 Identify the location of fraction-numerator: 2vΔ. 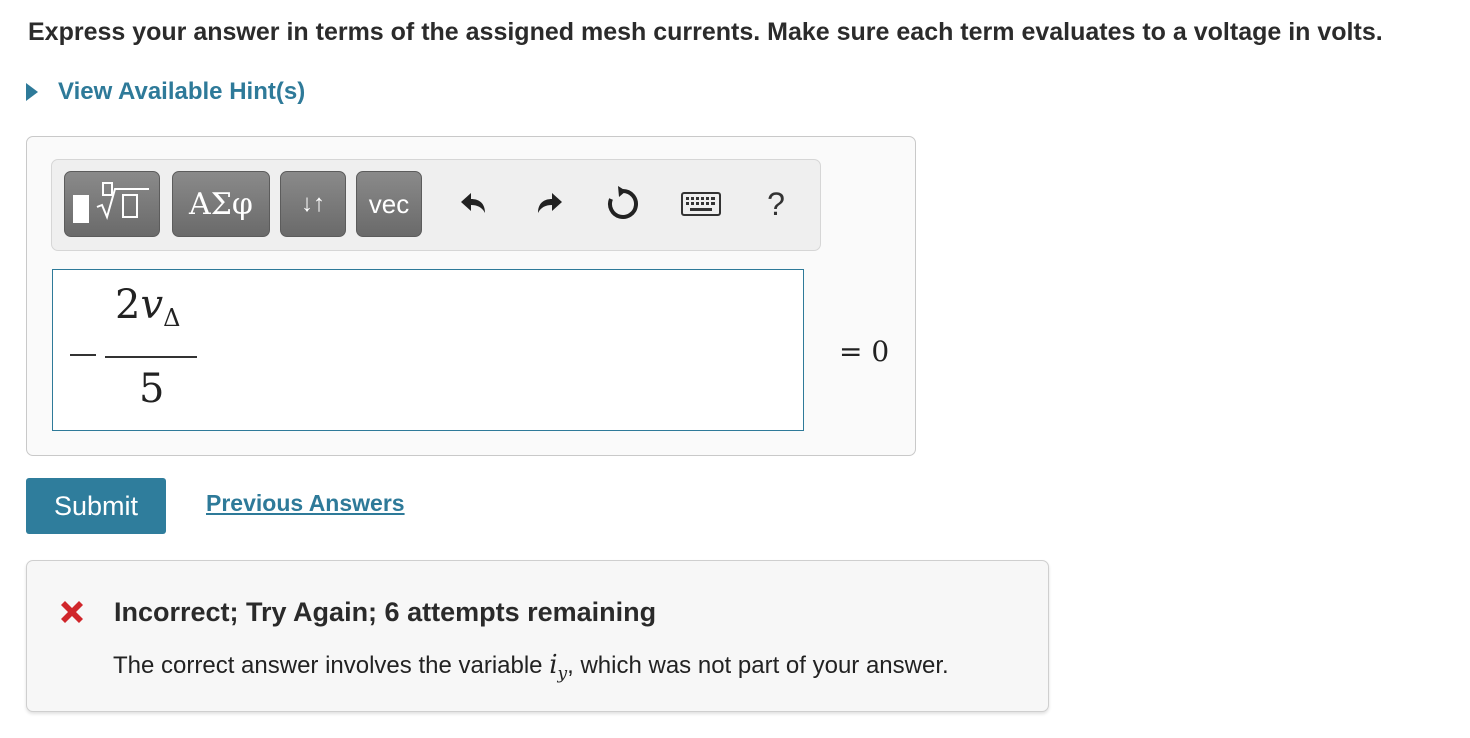
(147, 307).